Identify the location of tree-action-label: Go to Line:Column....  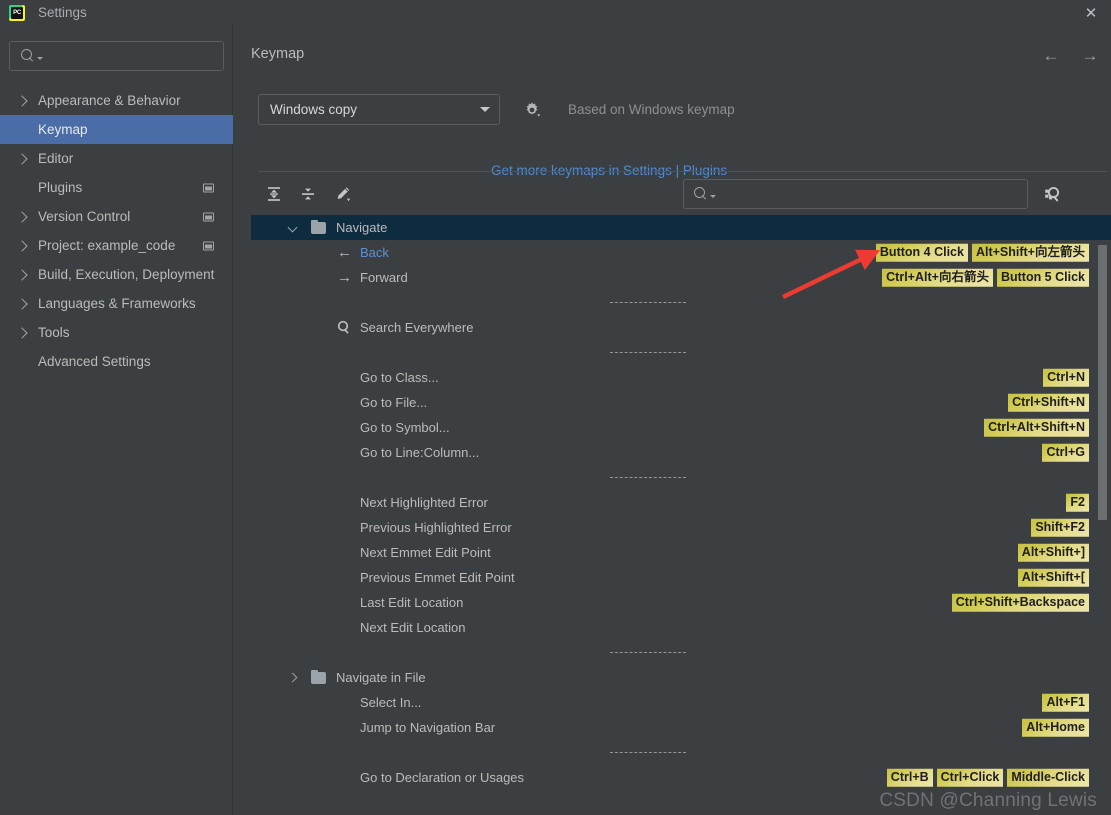
(420, 452).